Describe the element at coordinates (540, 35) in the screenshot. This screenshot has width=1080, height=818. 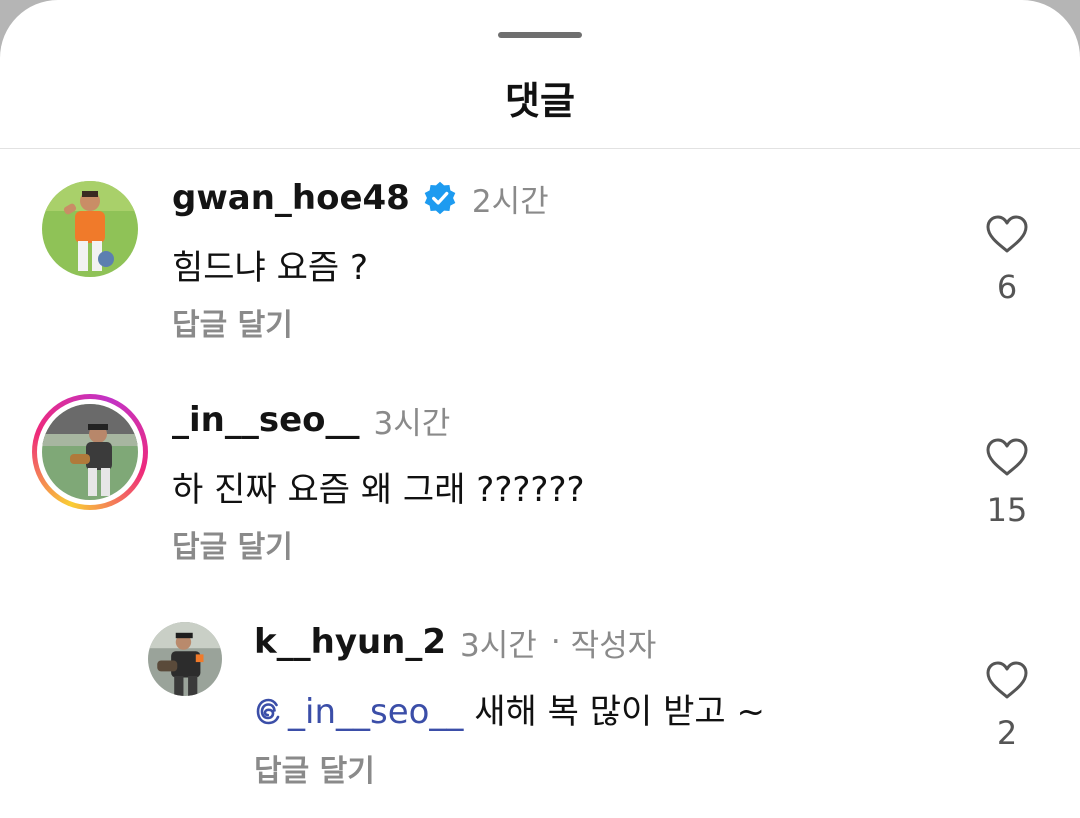
I see `drag-handle` at that location.